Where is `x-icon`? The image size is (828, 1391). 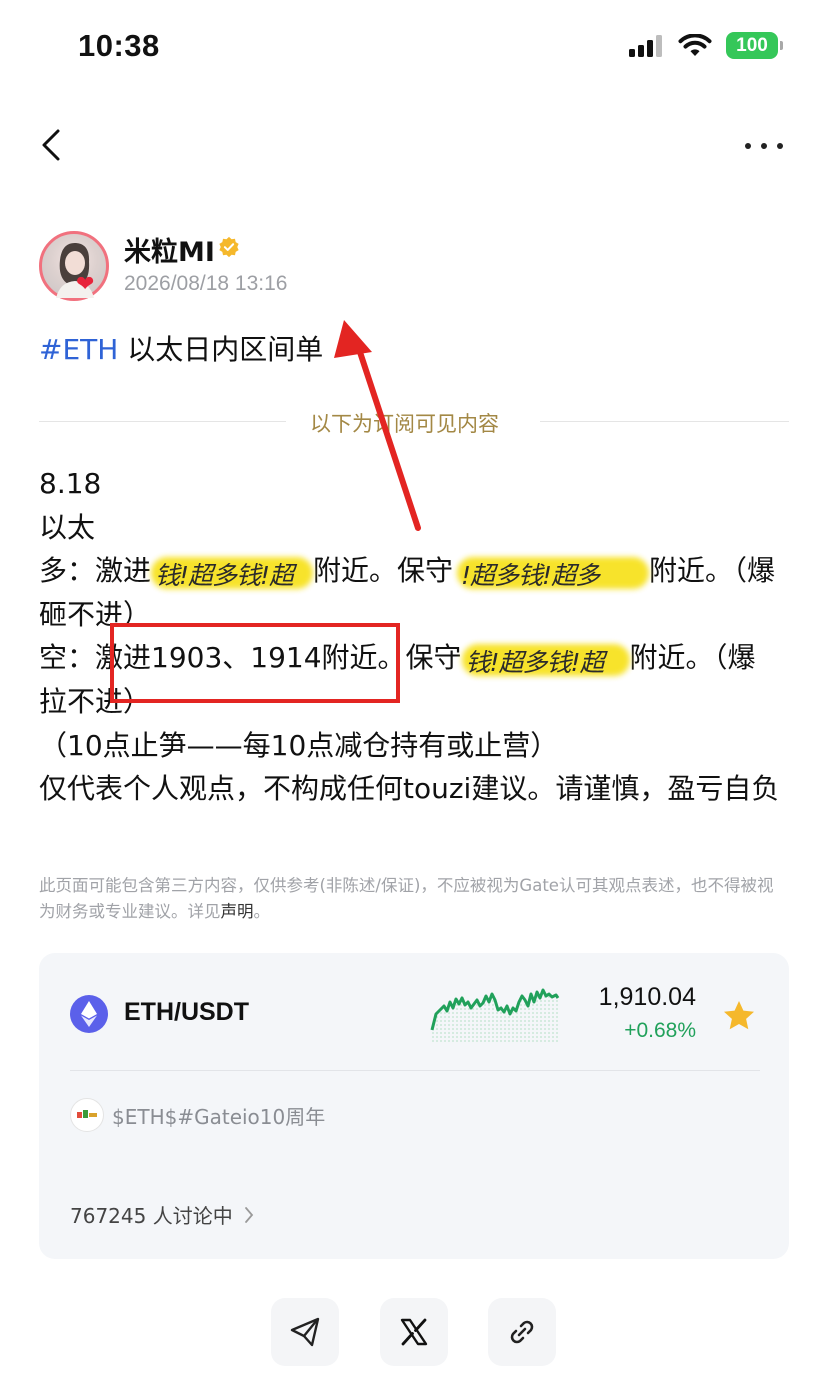 x-icon is located at coordinates (414, 1332).